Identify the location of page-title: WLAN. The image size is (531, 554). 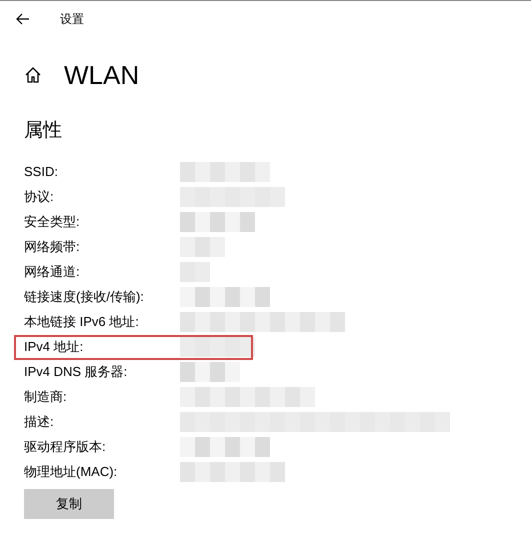
(102, 75).